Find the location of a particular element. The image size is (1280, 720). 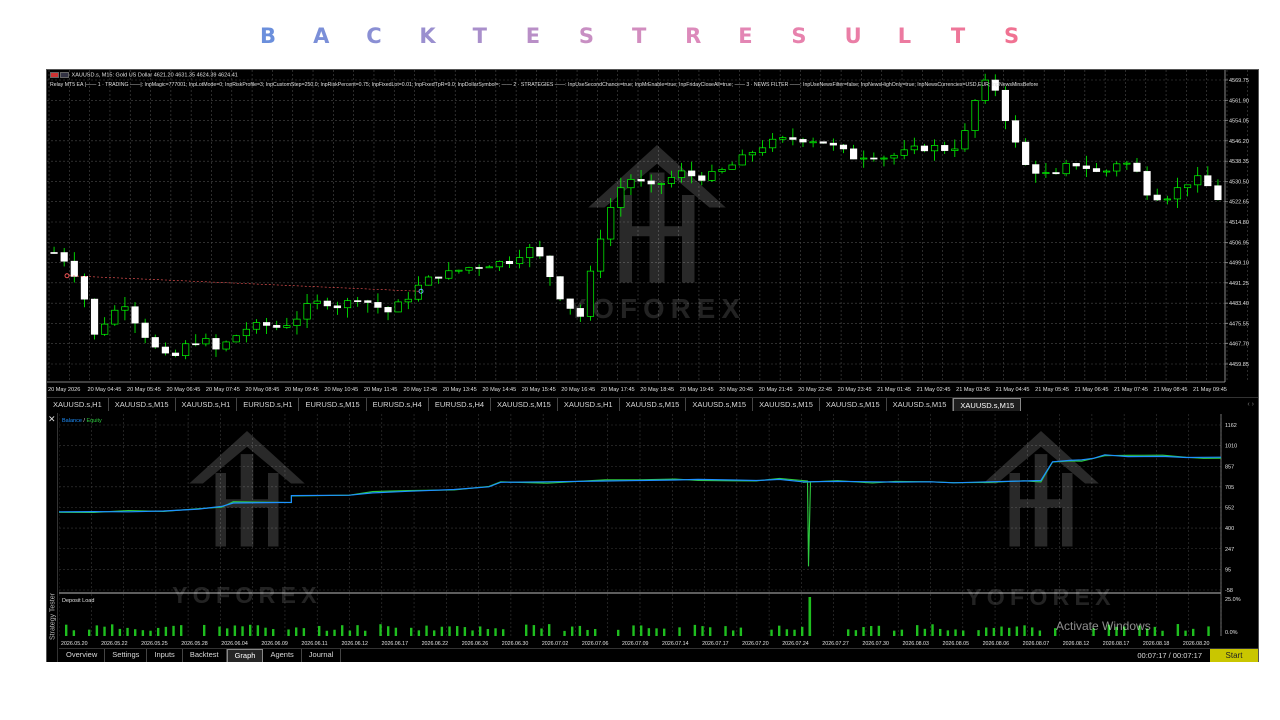

close-icon: ✕ is located at coordinates (52, 419).